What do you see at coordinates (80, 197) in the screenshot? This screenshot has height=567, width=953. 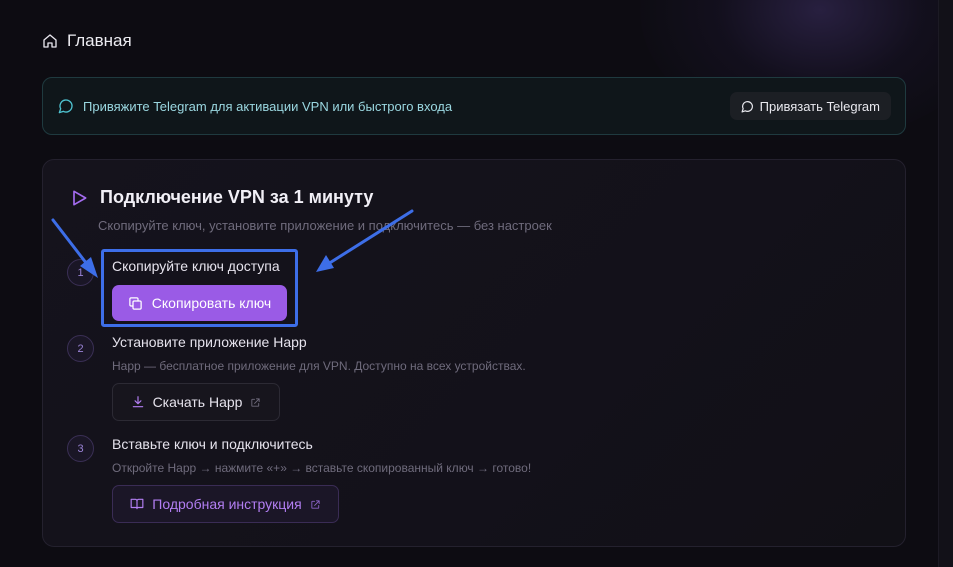 I see `play-icon` at bounding box center [80, 197].